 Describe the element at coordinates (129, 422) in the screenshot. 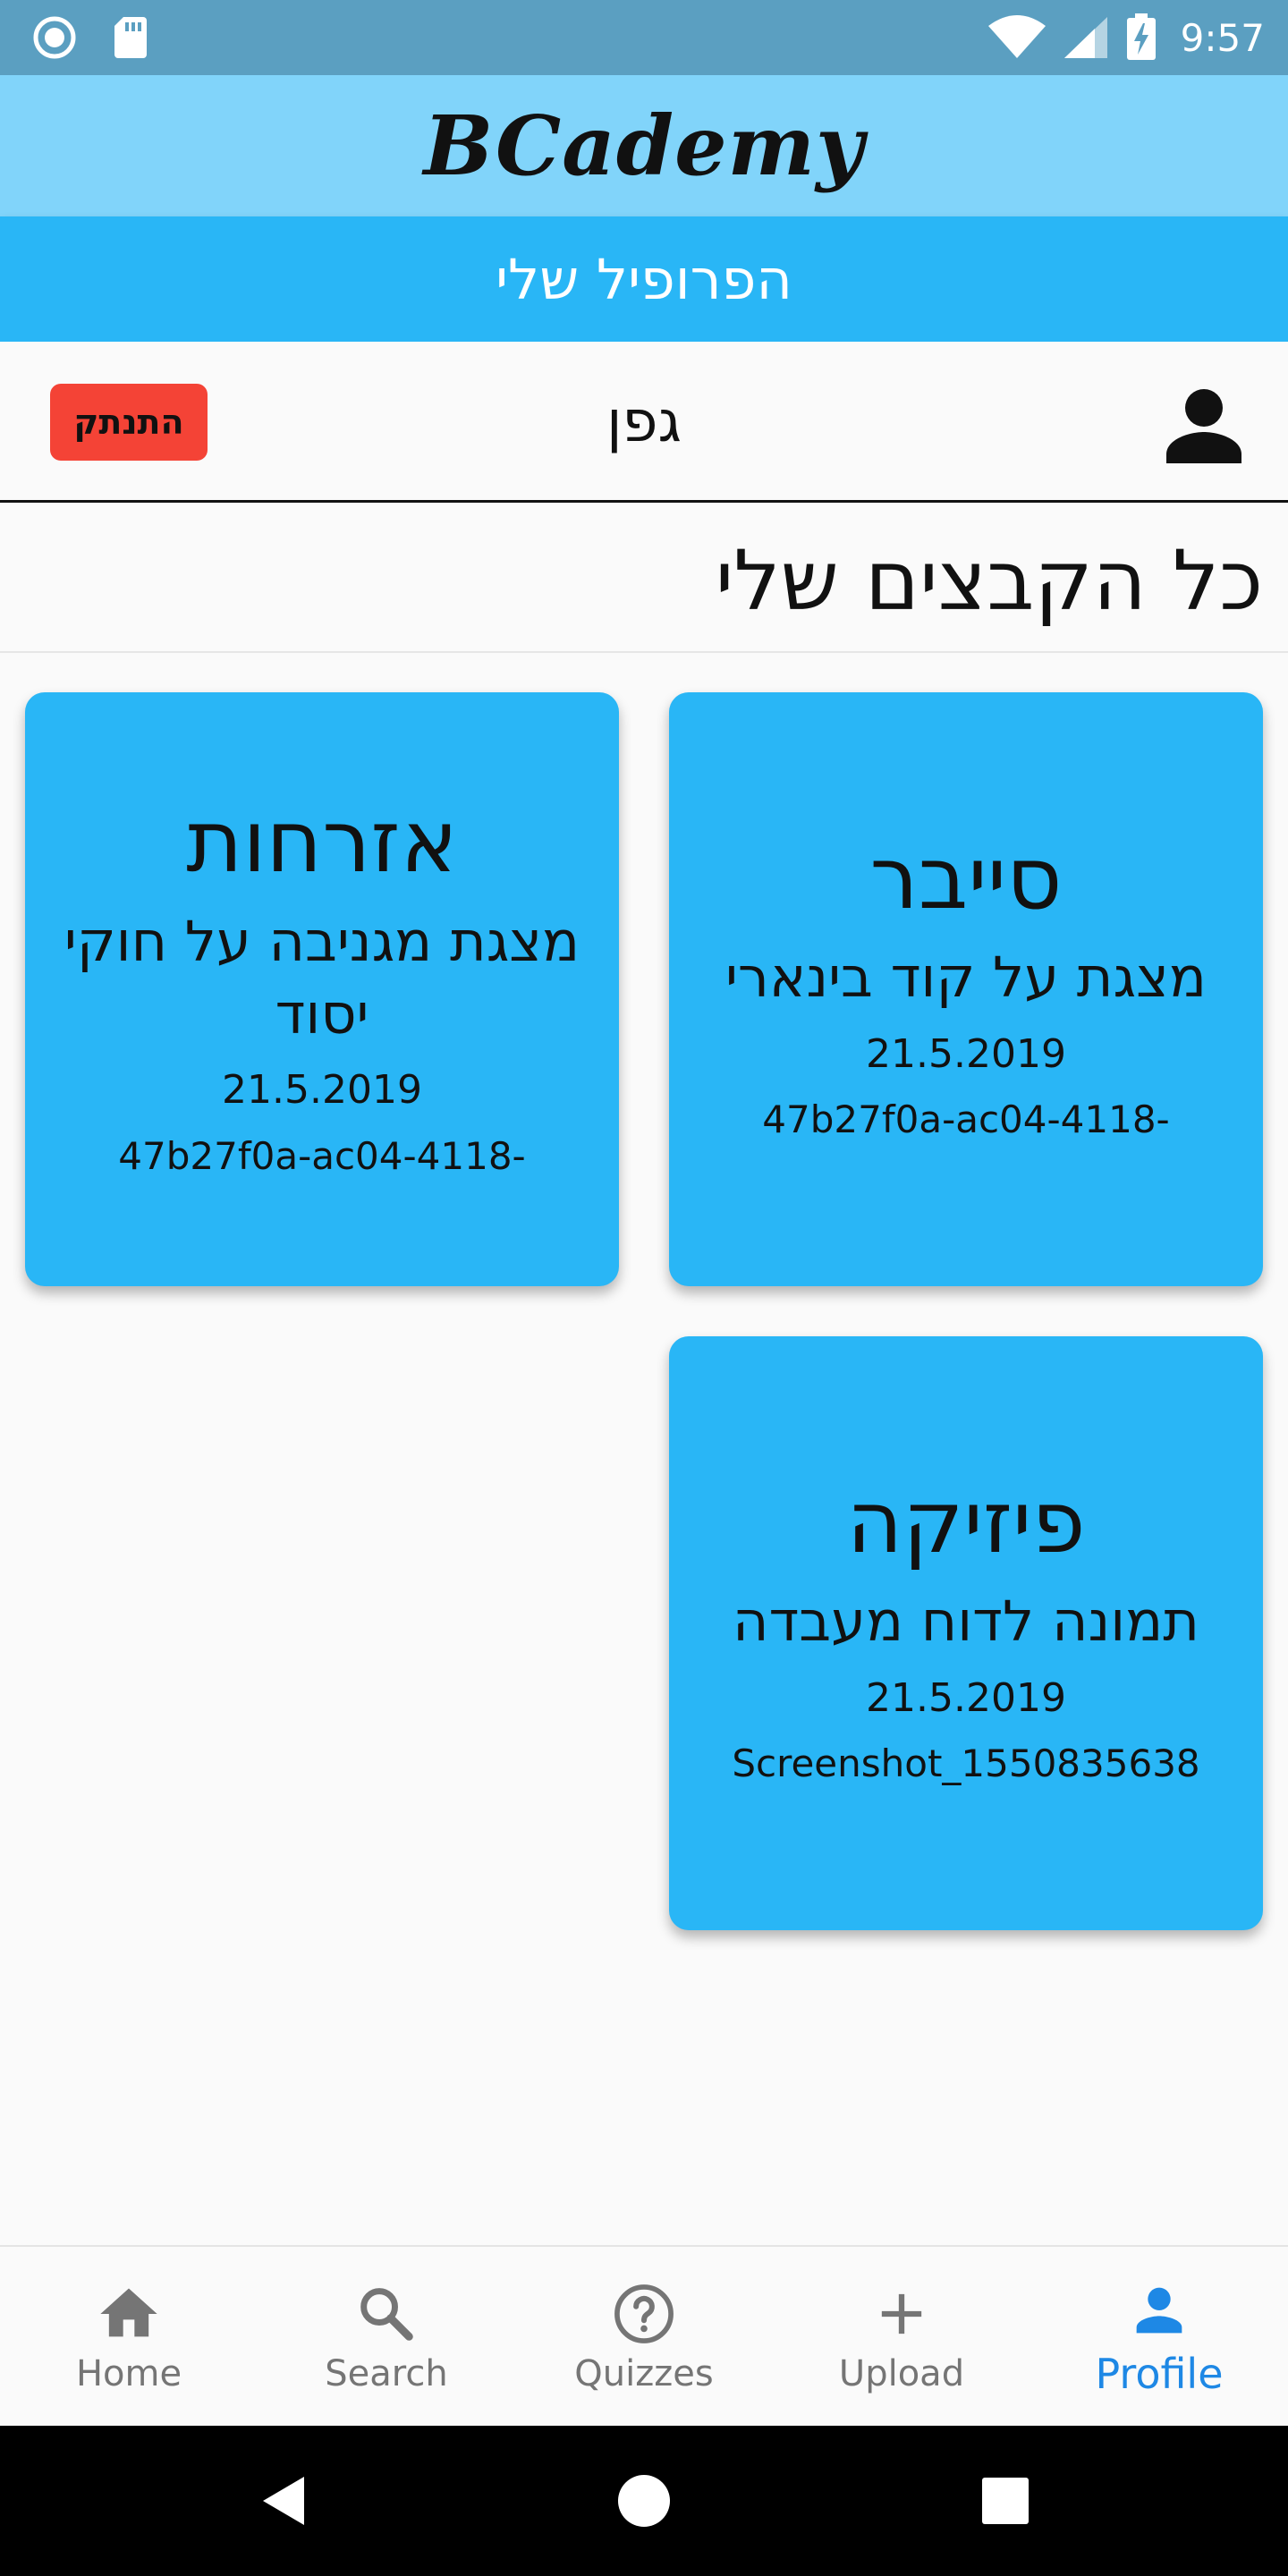

I see `logout-button: התנתק` at that location.